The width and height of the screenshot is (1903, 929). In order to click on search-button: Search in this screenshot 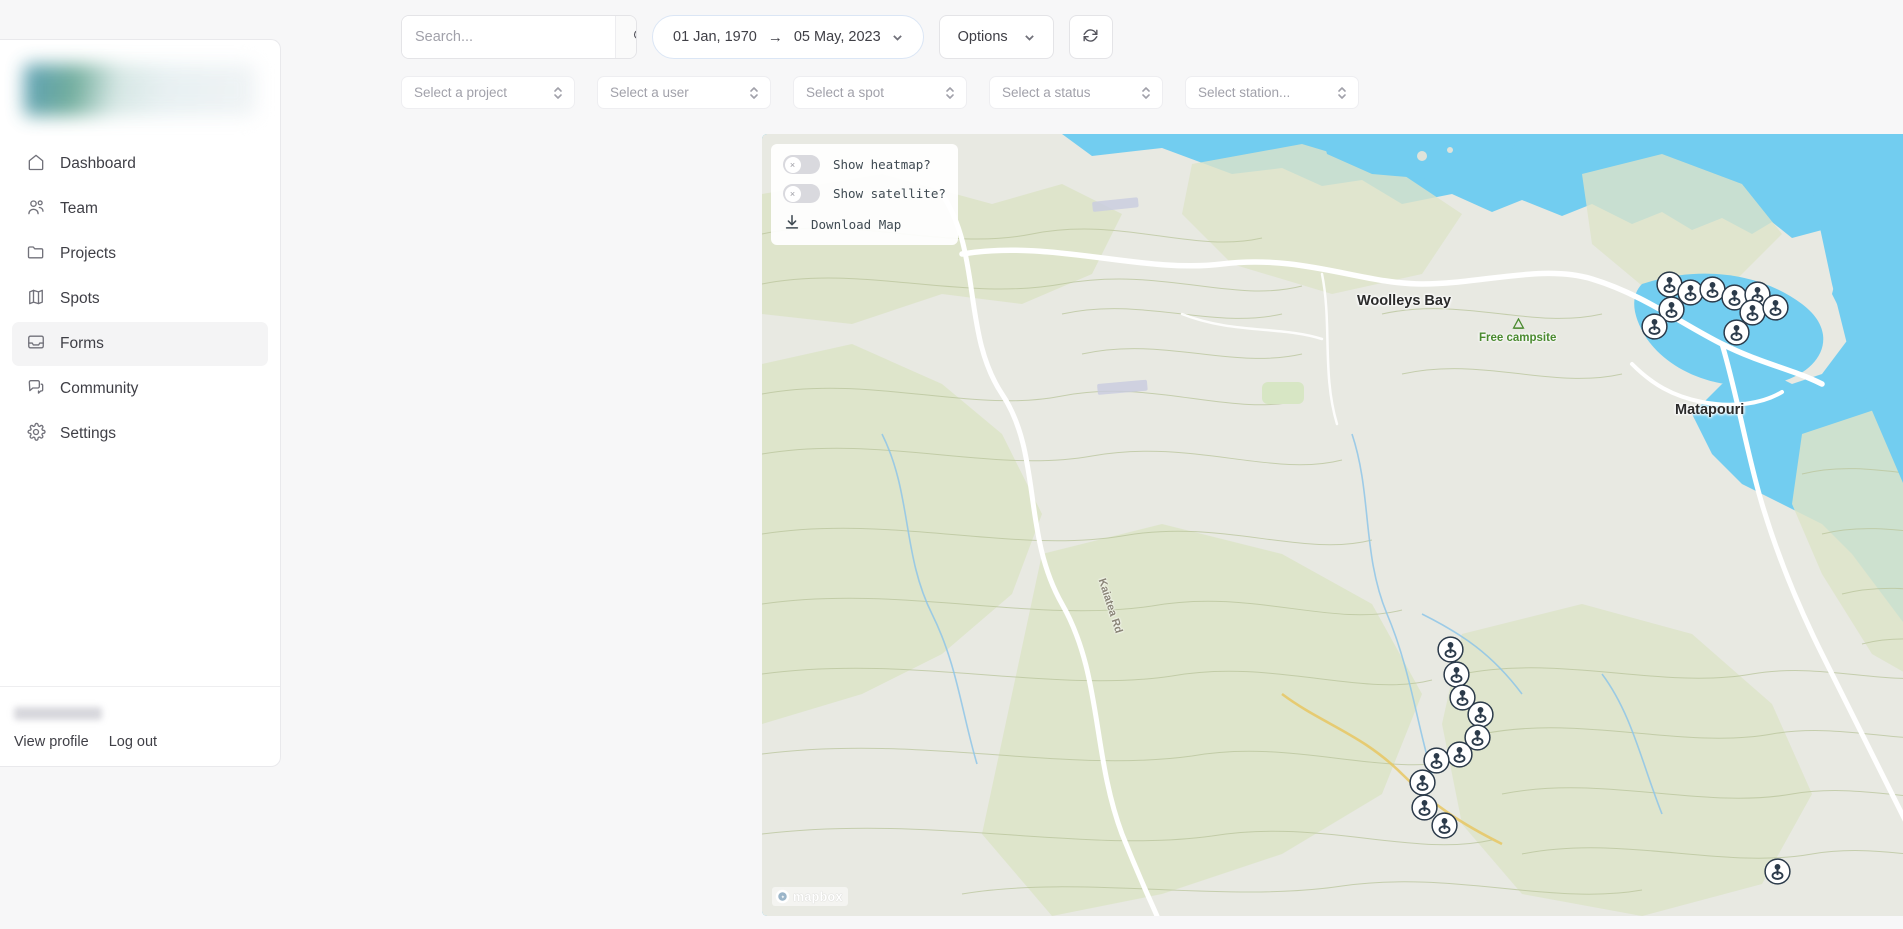, I will do `click(625, 37)`.